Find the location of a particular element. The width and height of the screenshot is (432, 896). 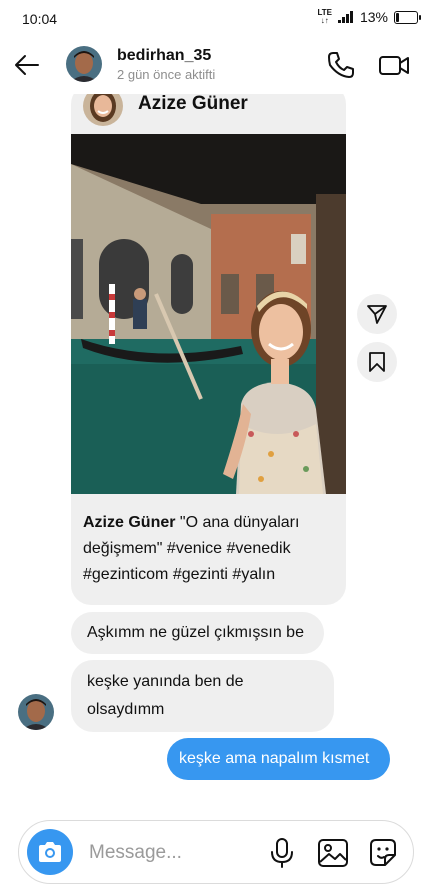

video-camera-icon is located at coordinates (394, 65).